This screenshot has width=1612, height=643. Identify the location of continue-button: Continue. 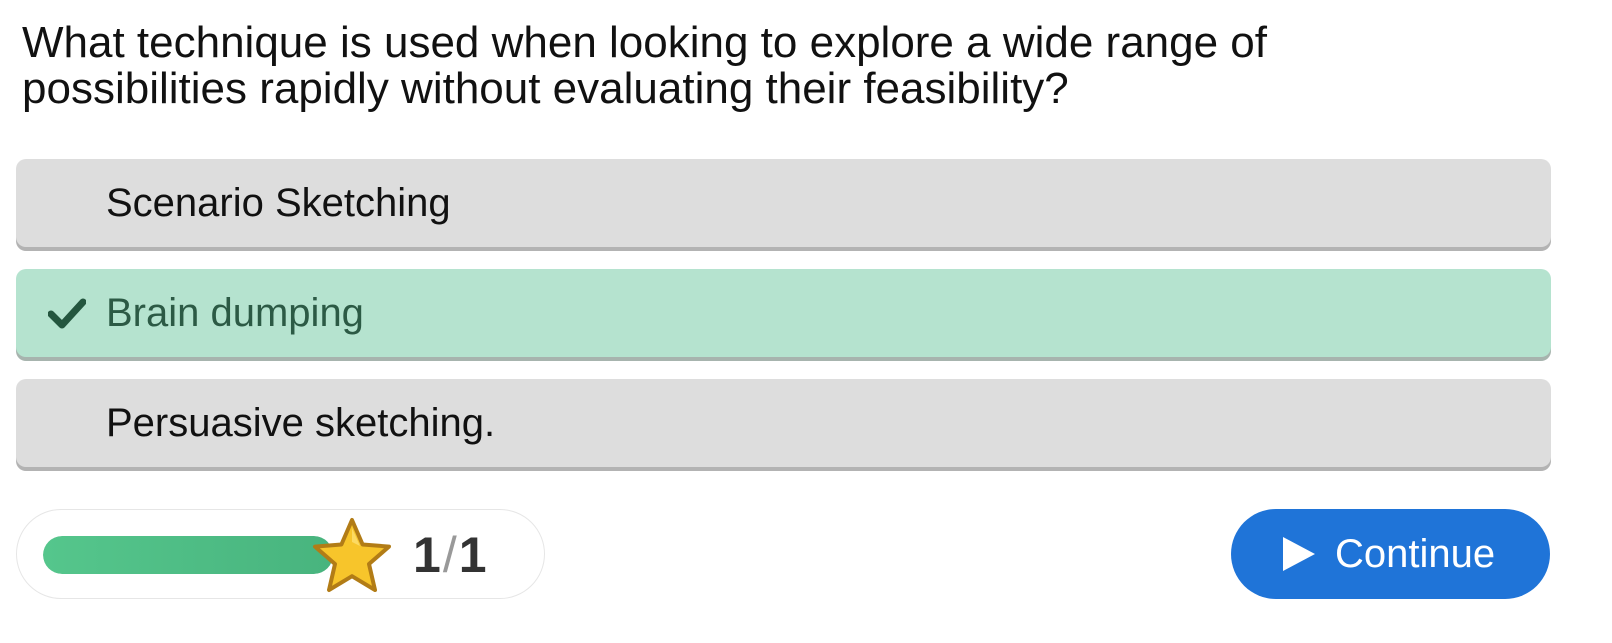
(1390, 554).